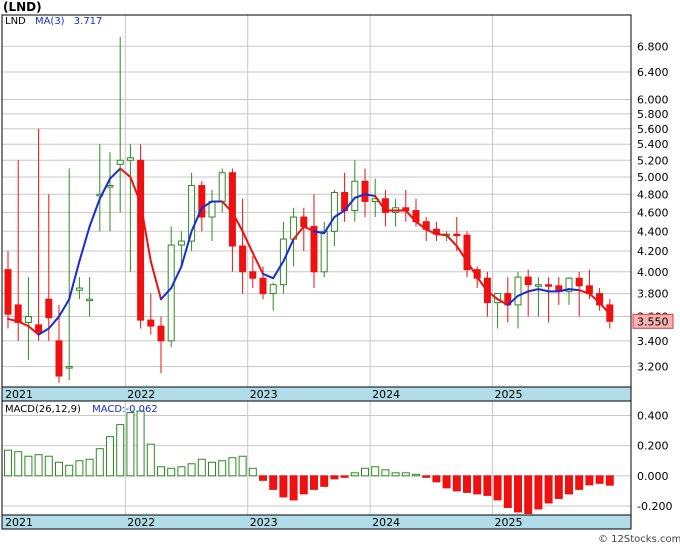  Describe the element at coordinates (653, 212) in the screenshot. I see `price-tick-label: 4.600` at that location.